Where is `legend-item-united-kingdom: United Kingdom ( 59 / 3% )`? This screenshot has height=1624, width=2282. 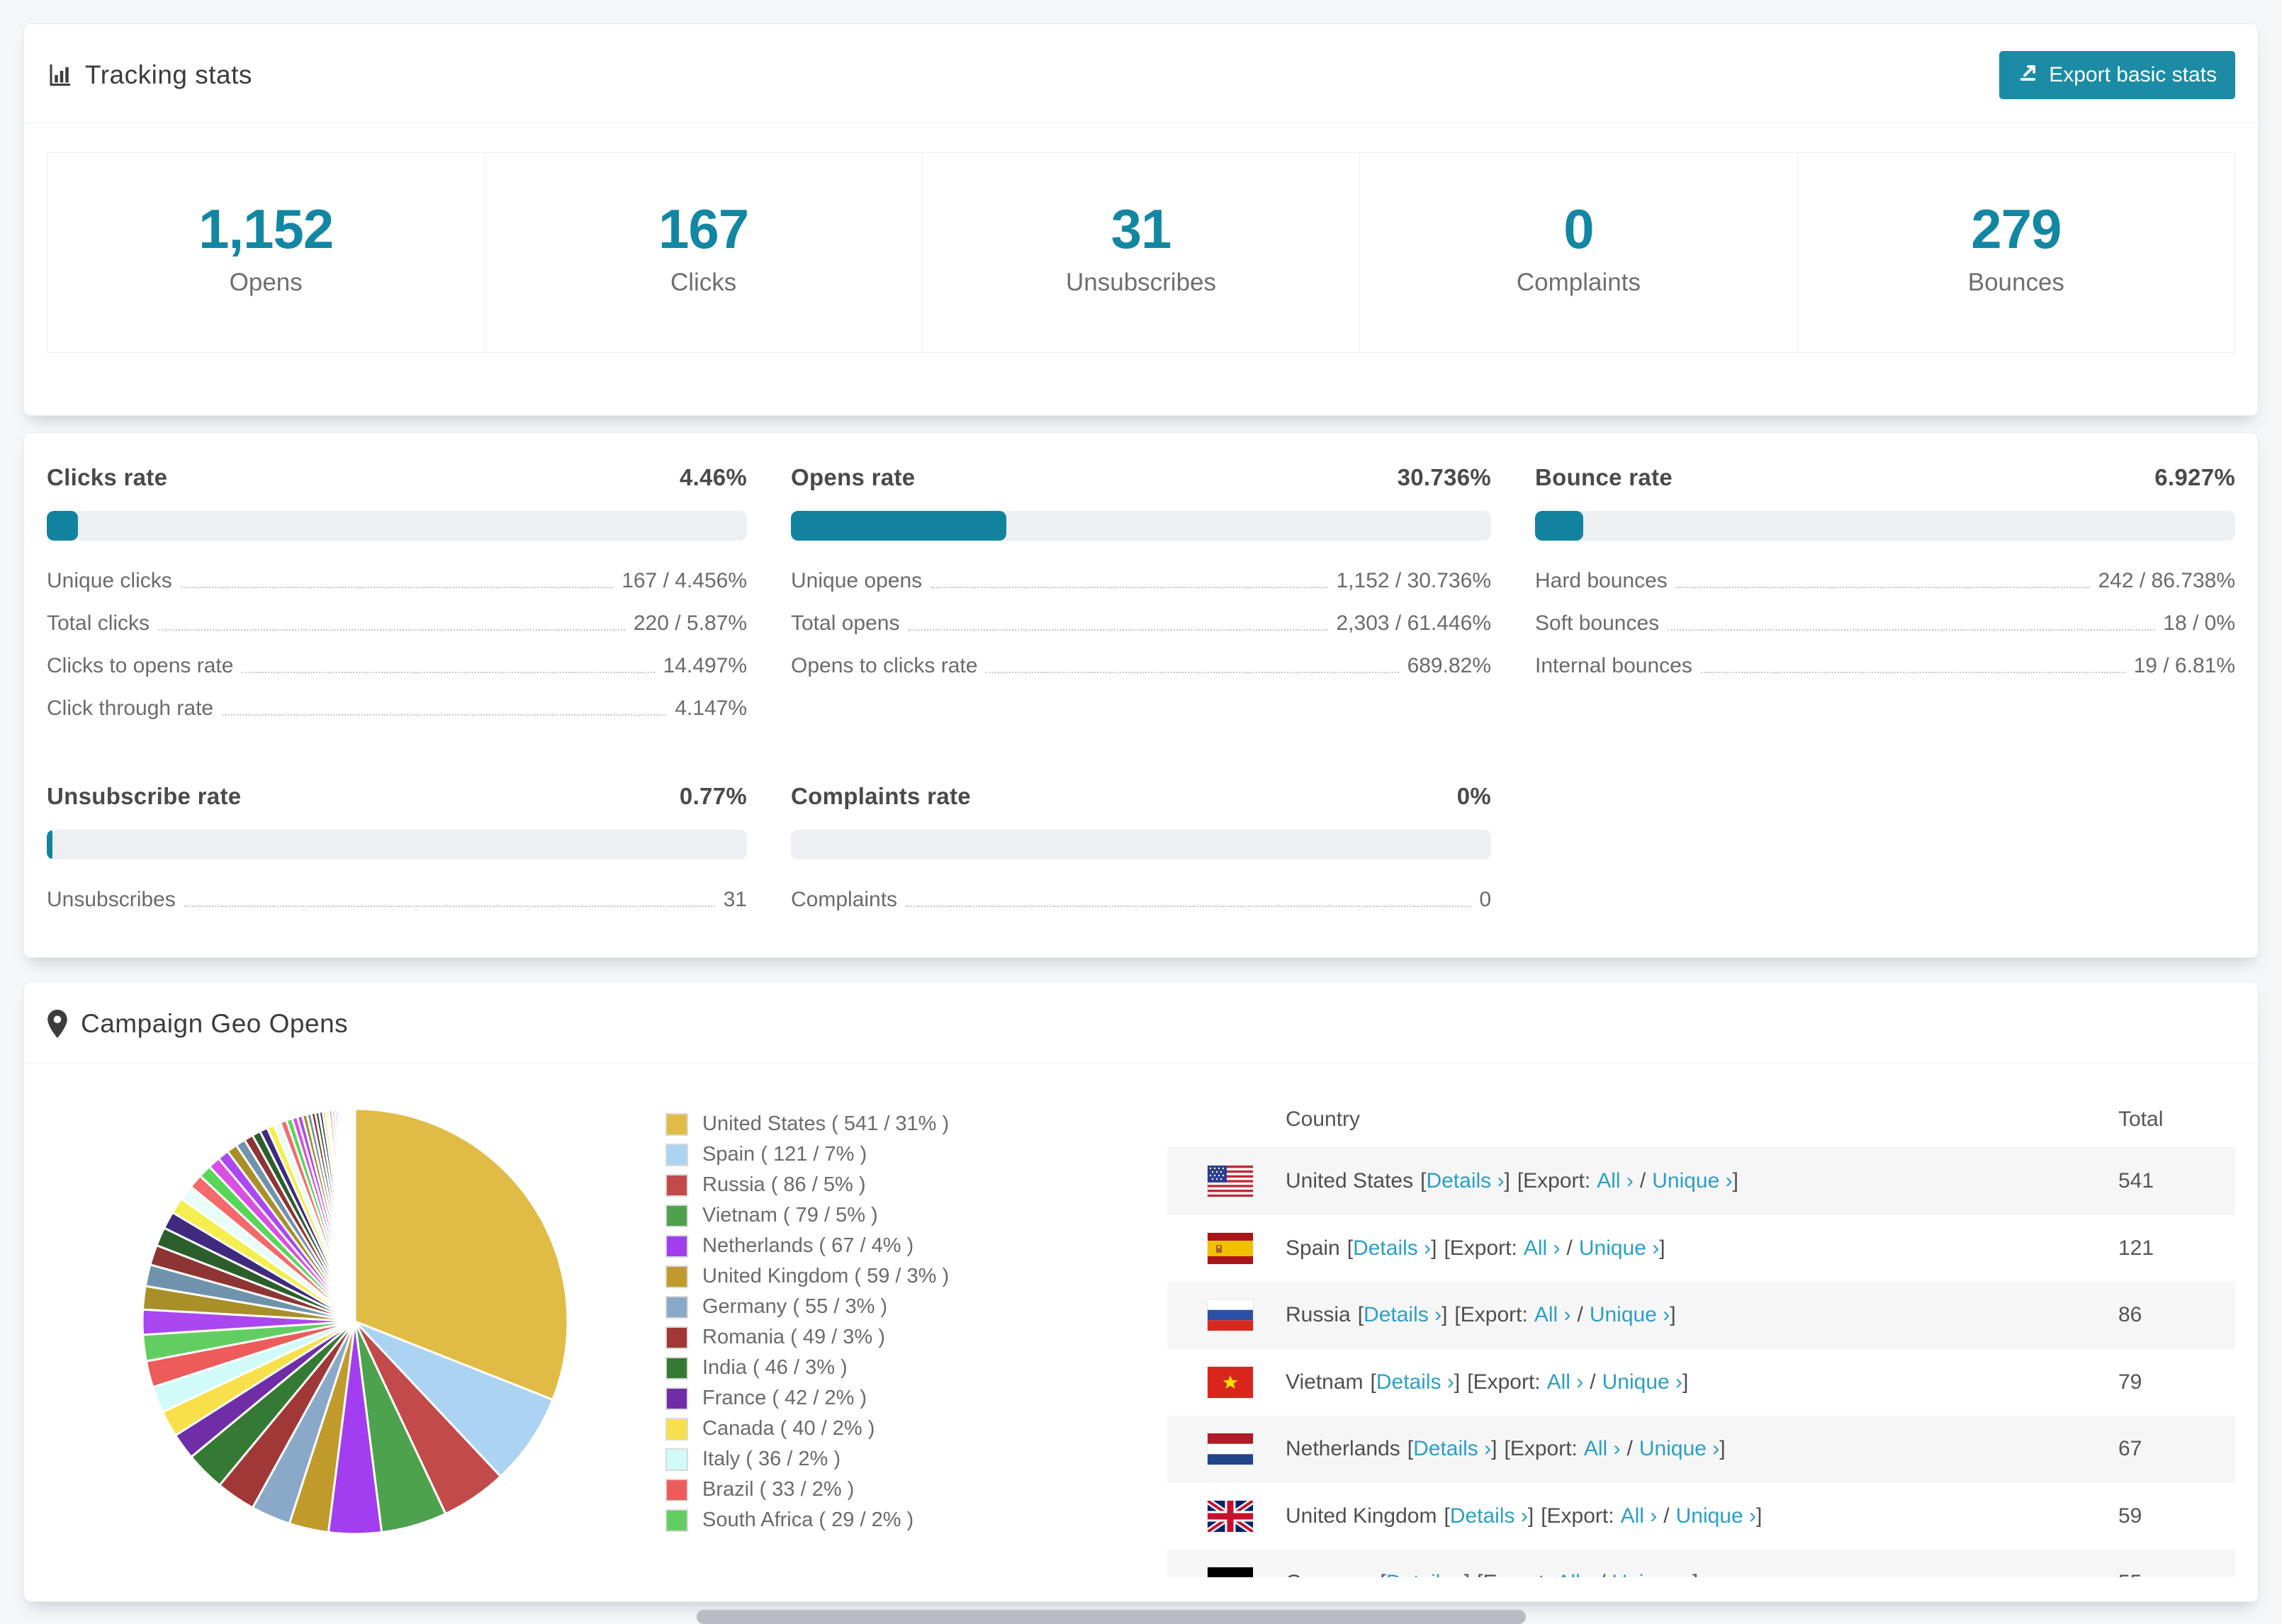 legend-item-united-kingdom: United Kingdom ( 59 / 3% ) is located at coordinates (807, 1277).